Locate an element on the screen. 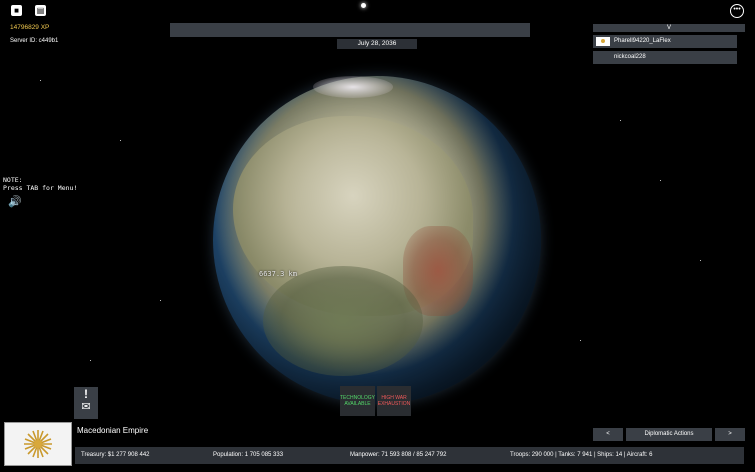 This screenshot has height=472, width=755. nation-flag is located at coordinates (38, 444).